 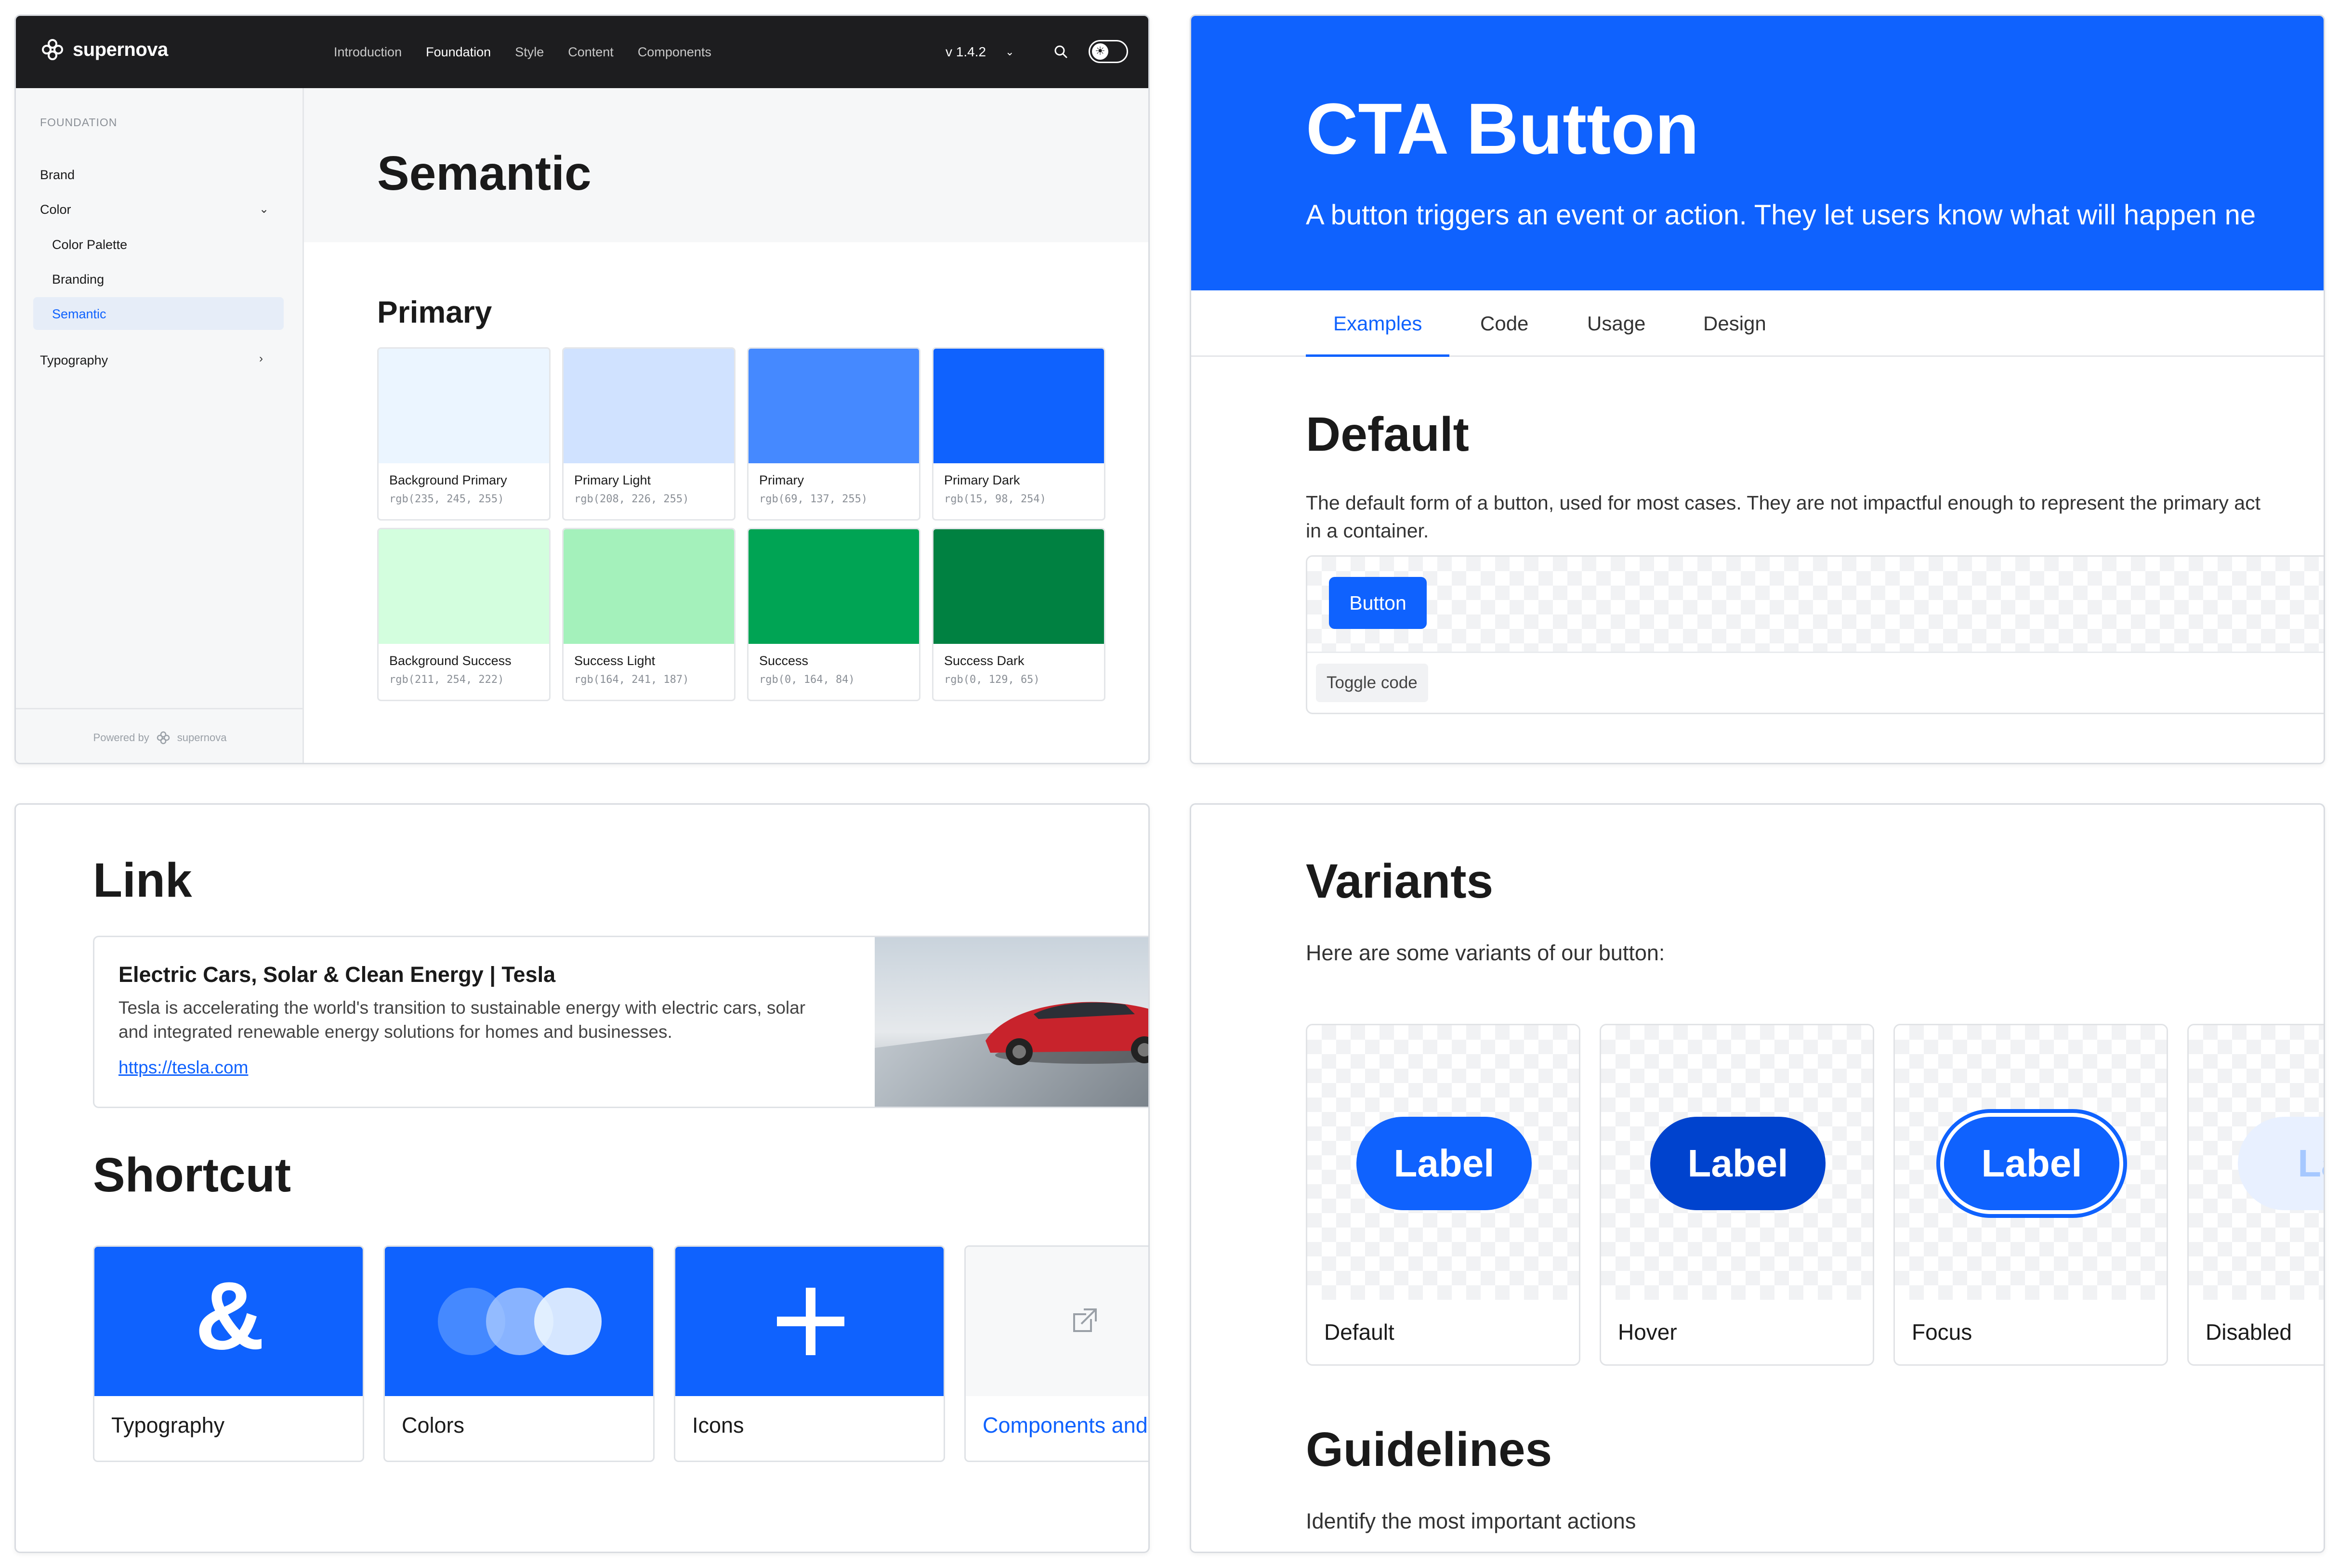 What do you see at coordinates (435, 312) in the screenshot?
I see `section-title: Primary` at bounding box center [435, 312].